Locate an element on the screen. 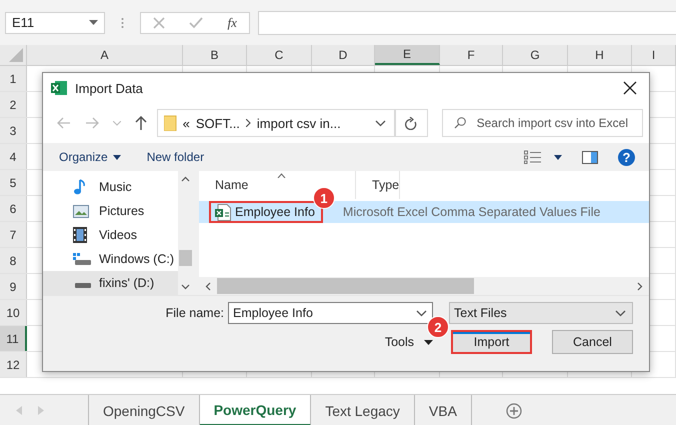  row-header: 11 is located at coordinates (13, 338).